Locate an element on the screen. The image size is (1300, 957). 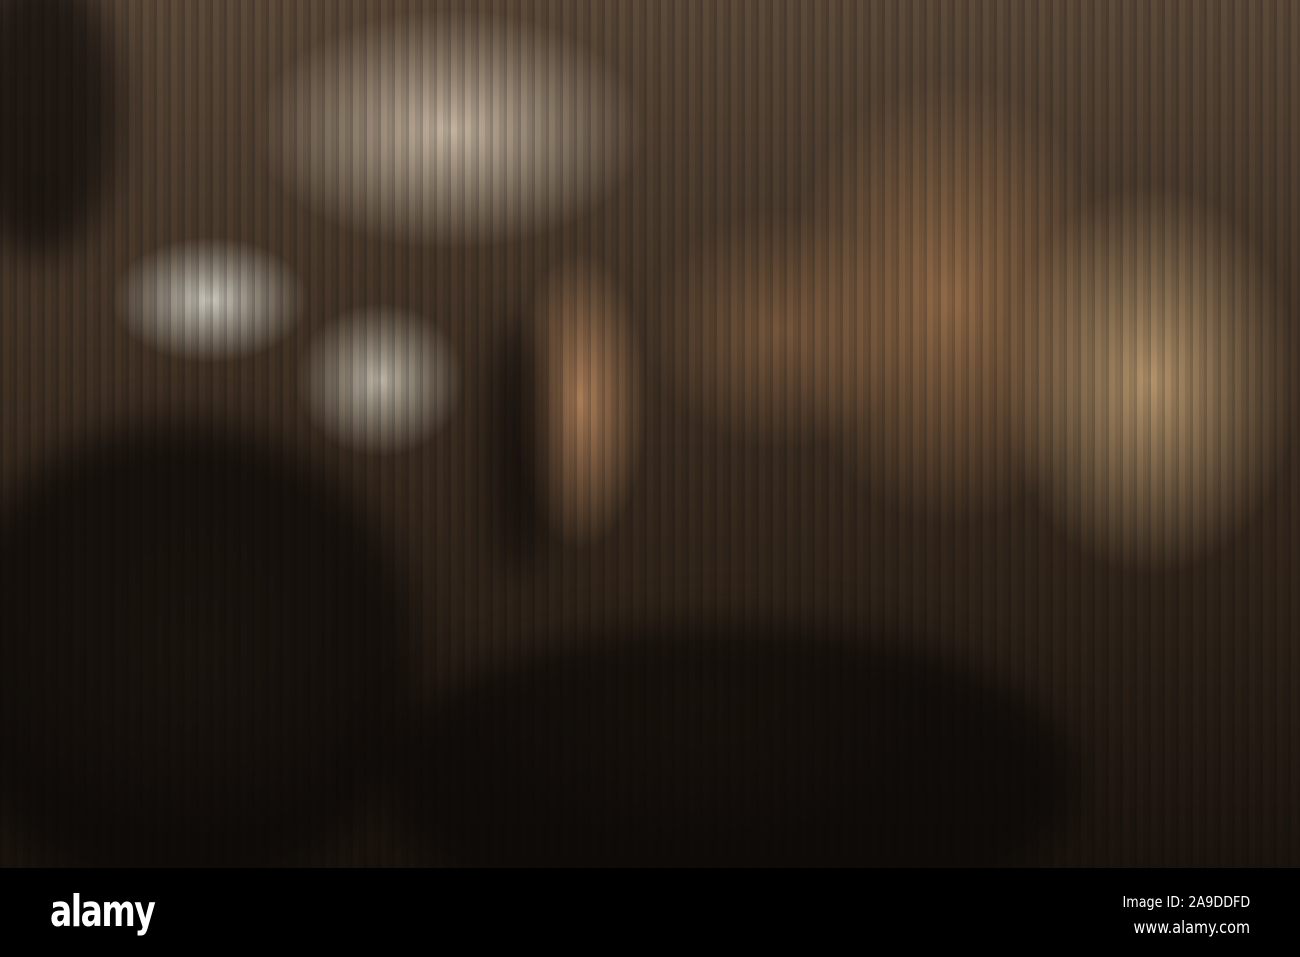
site-url: www.alamy.com is located at coordinates (1191, 928).